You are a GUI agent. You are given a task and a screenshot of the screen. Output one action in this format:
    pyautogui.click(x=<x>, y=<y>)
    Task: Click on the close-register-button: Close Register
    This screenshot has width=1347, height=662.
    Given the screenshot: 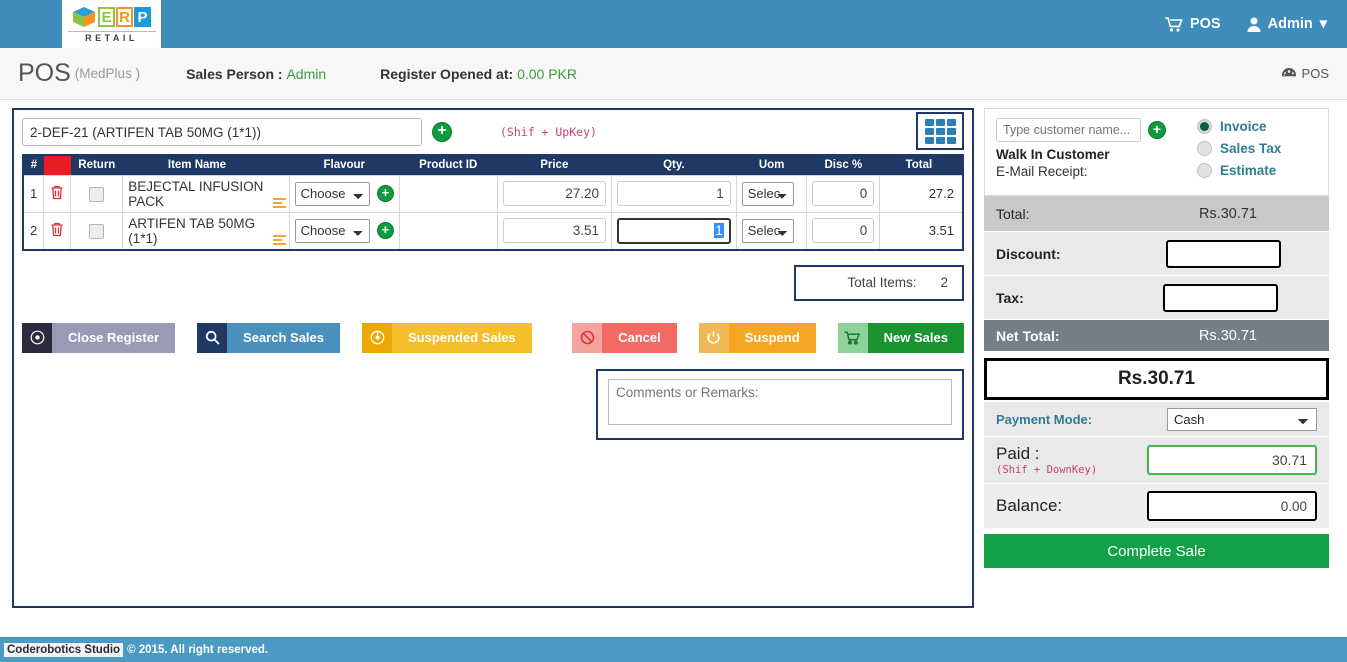 What is the action you would take?
    pyautogui.click(x=99, y=337)
    